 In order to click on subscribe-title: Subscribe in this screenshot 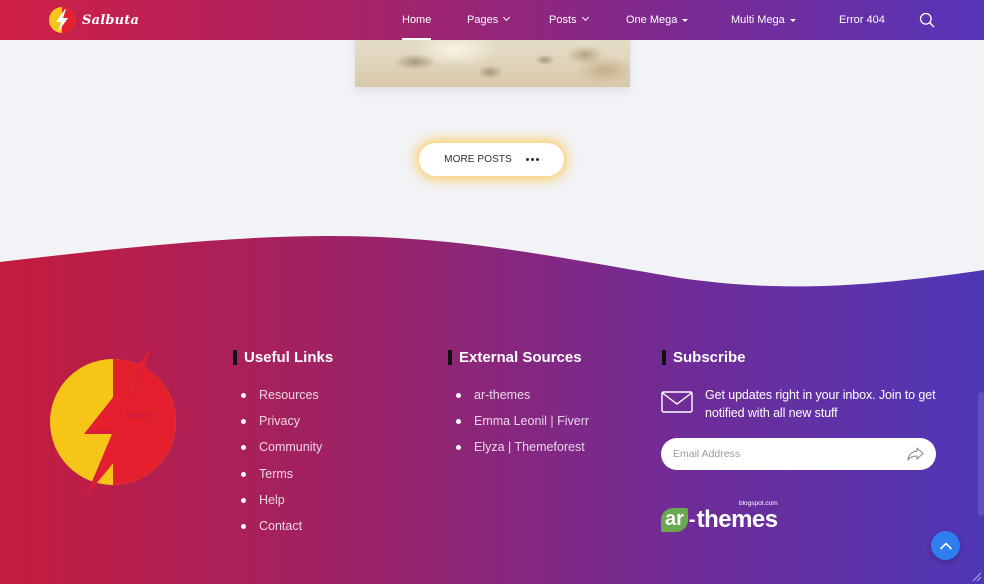, I will do `click(704, 358)`.